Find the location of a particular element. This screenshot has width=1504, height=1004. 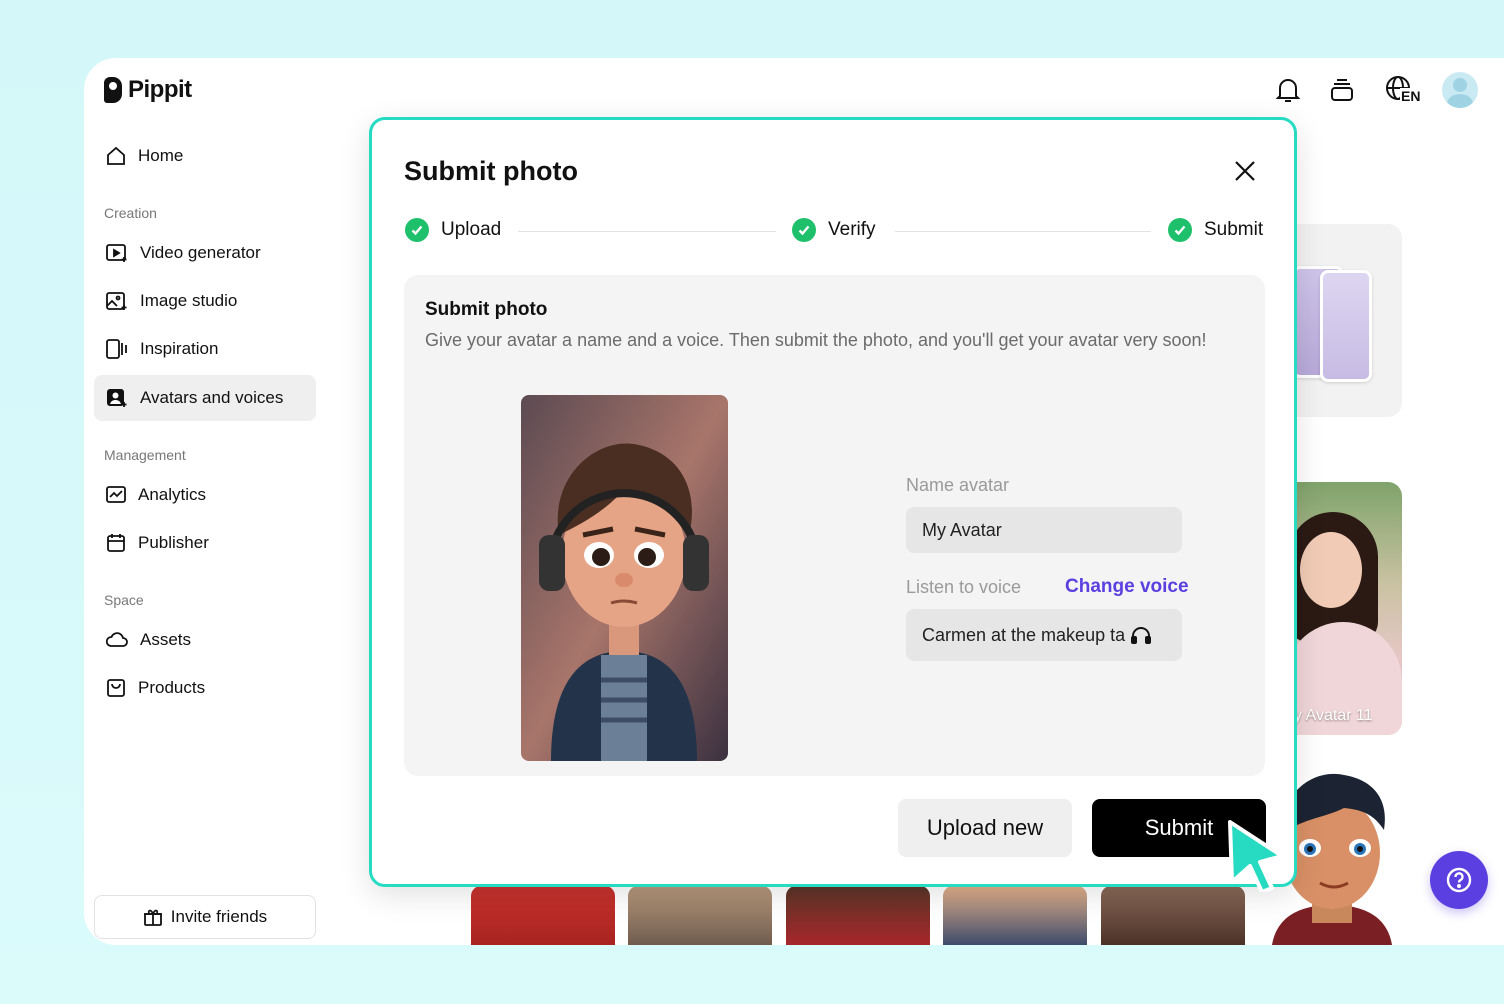

analytics-icon is located at coordinates (116, 494).